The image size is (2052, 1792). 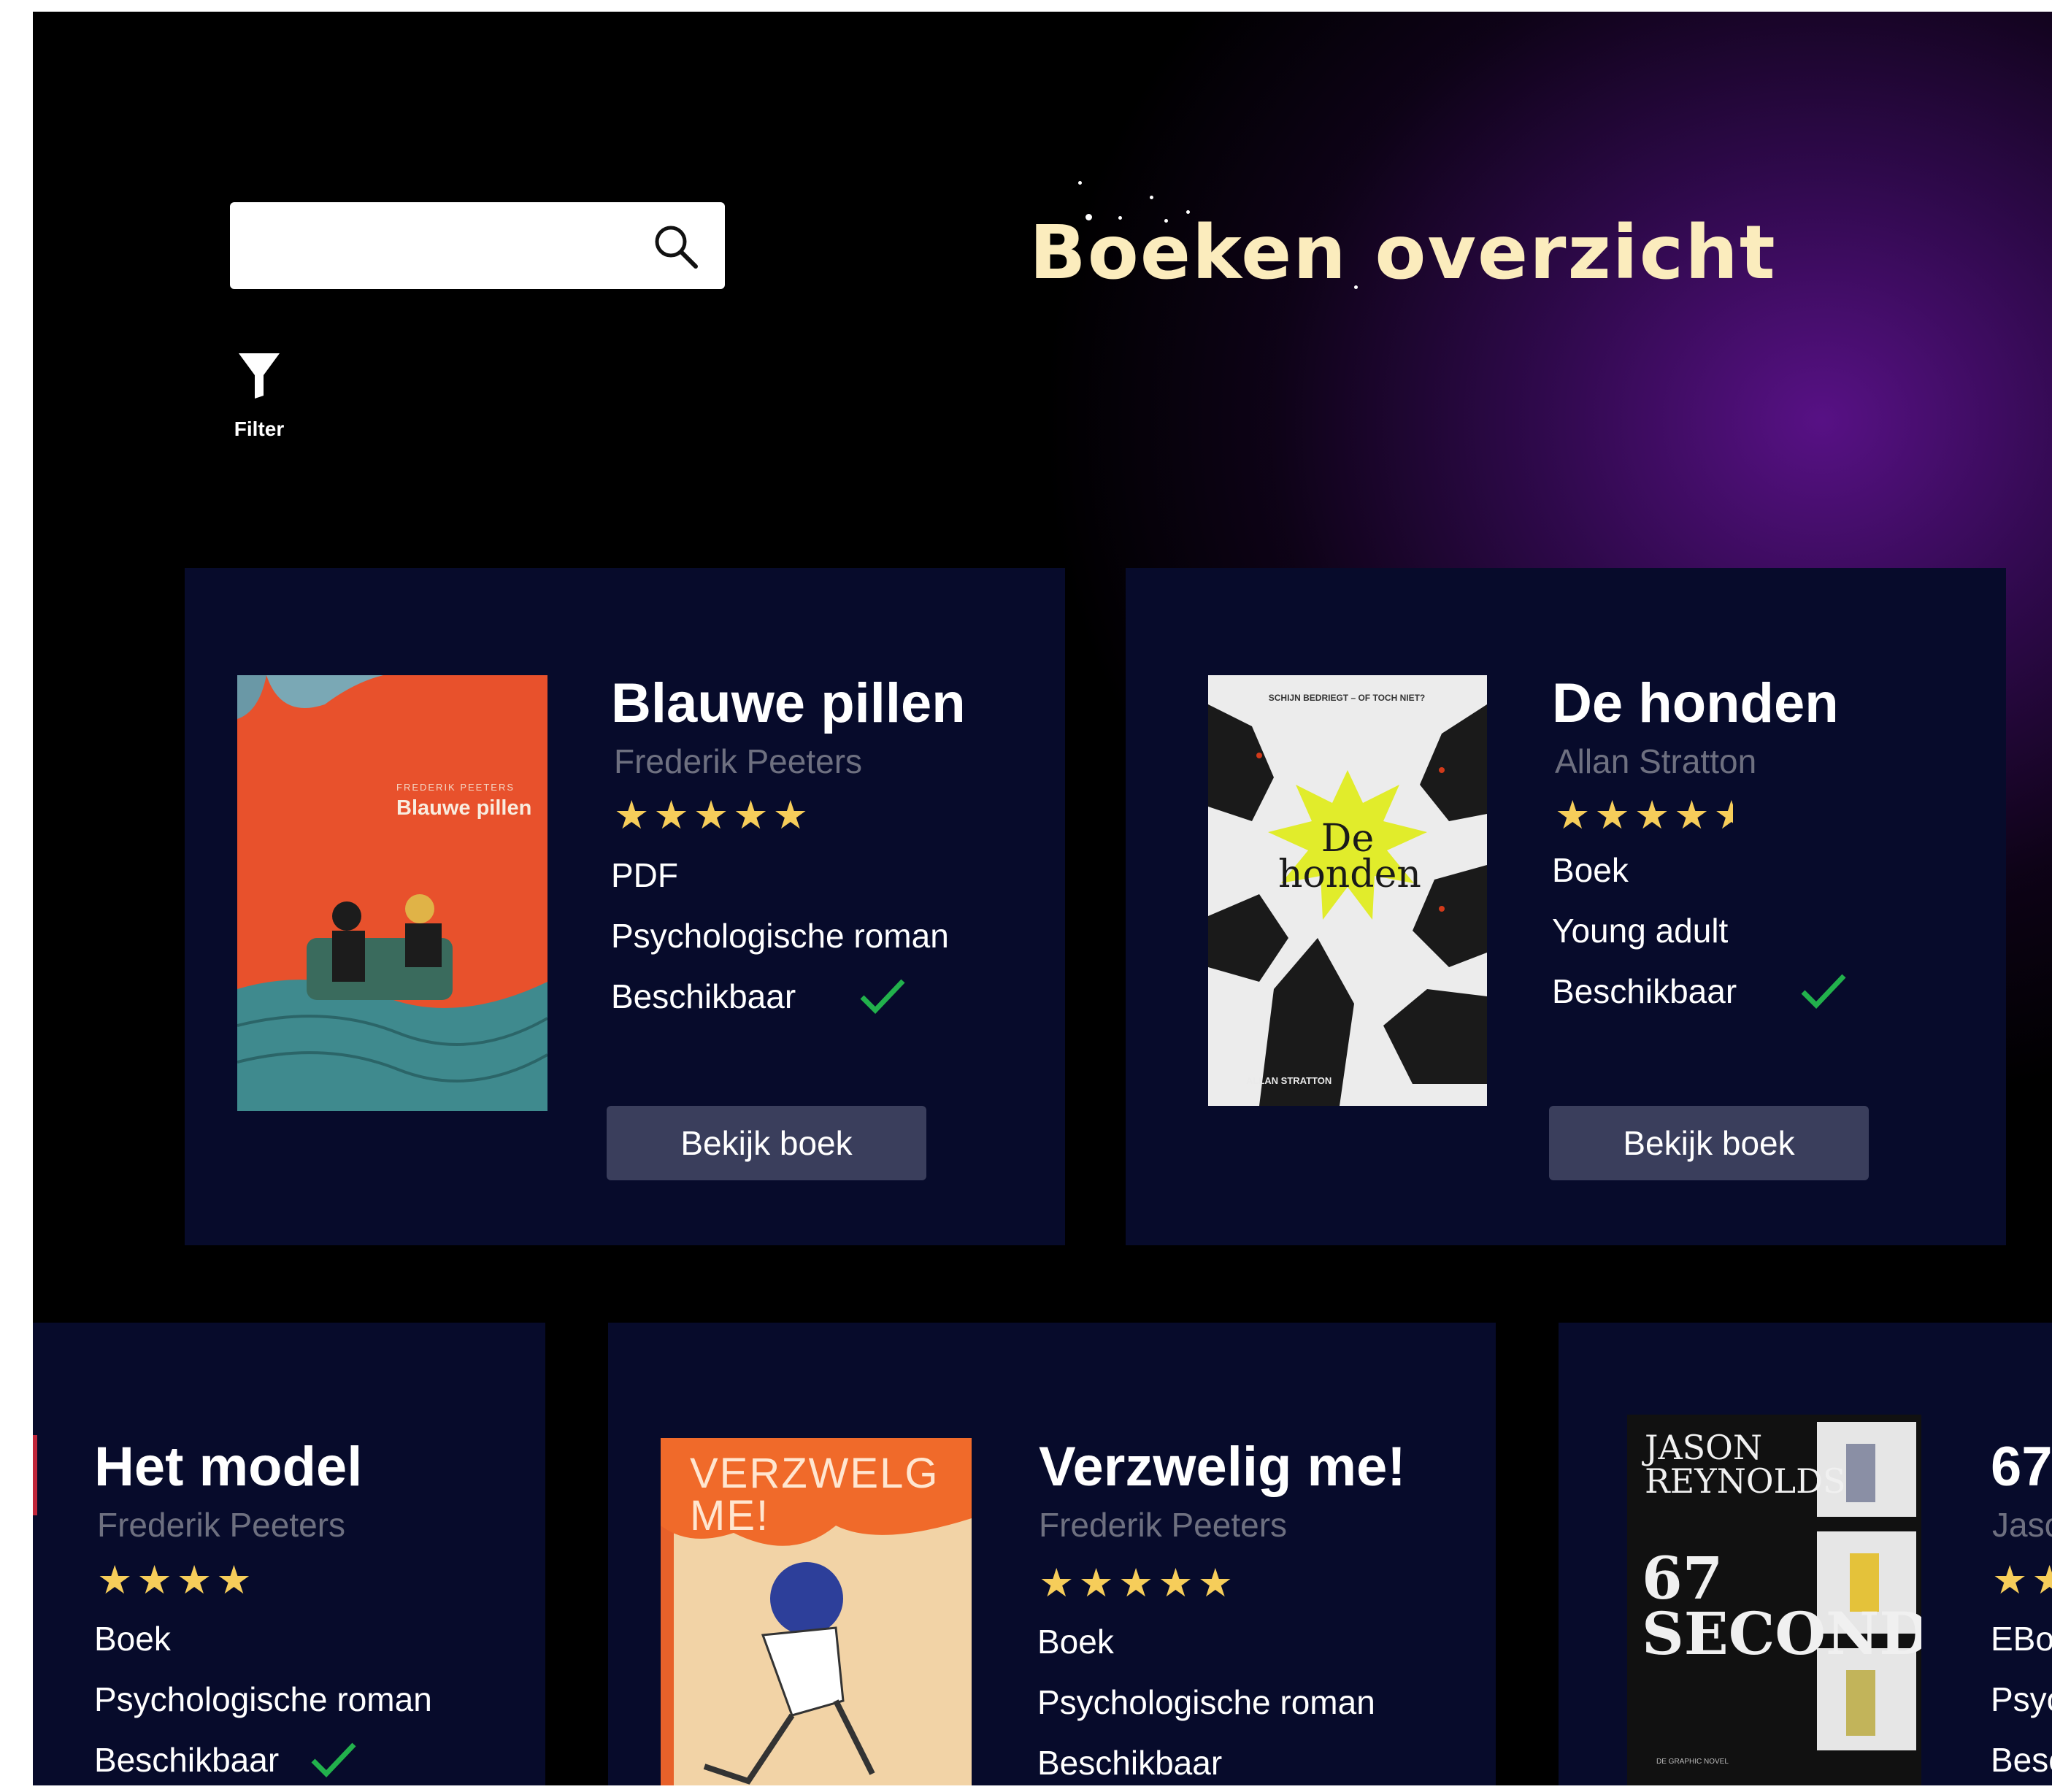 What do you see at coordinates (1289, 1081) in the screenshot?
I see `cover-author: ALLAN STRATTON` at bounding box center [1289, 1081].